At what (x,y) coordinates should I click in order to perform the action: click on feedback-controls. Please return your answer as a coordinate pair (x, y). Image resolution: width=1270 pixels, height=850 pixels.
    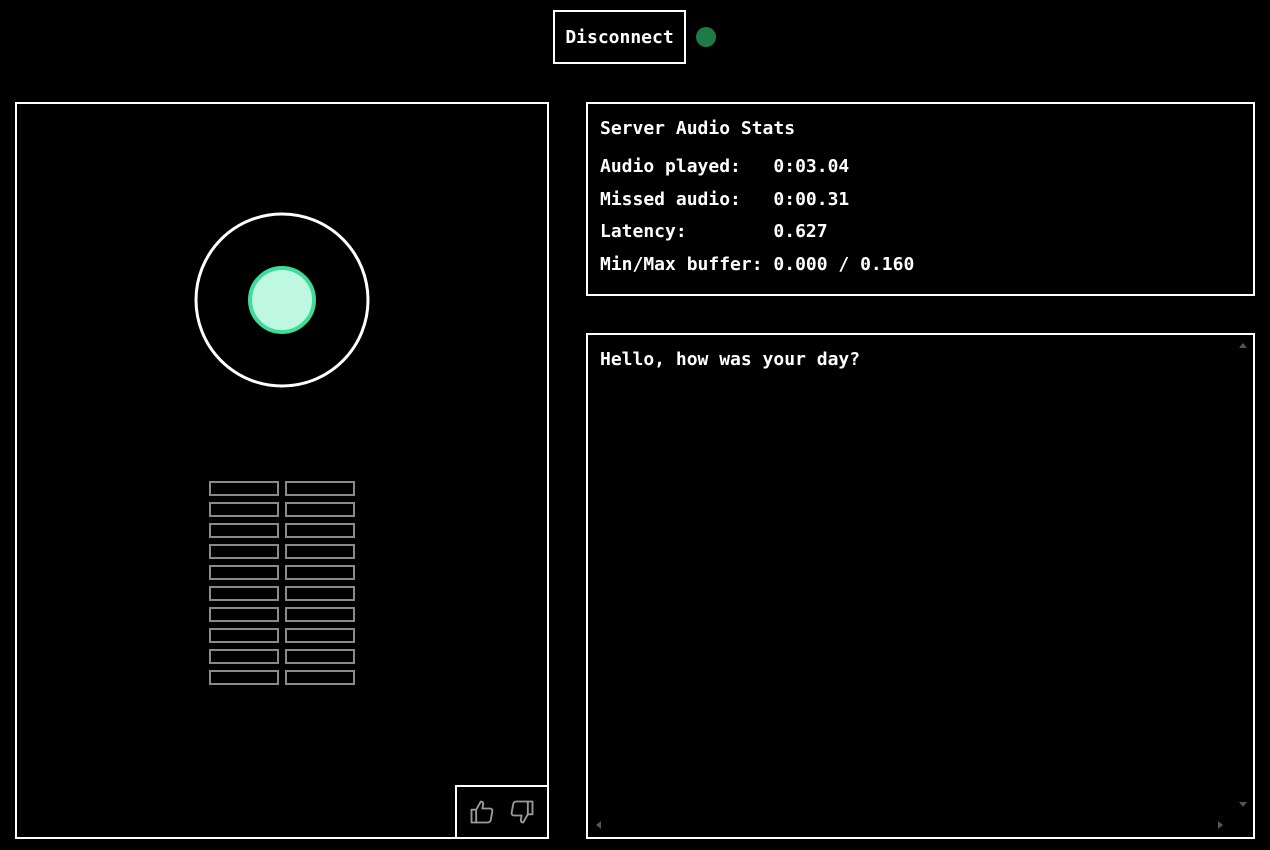
    Looking at the image, I should click on (502, 812).